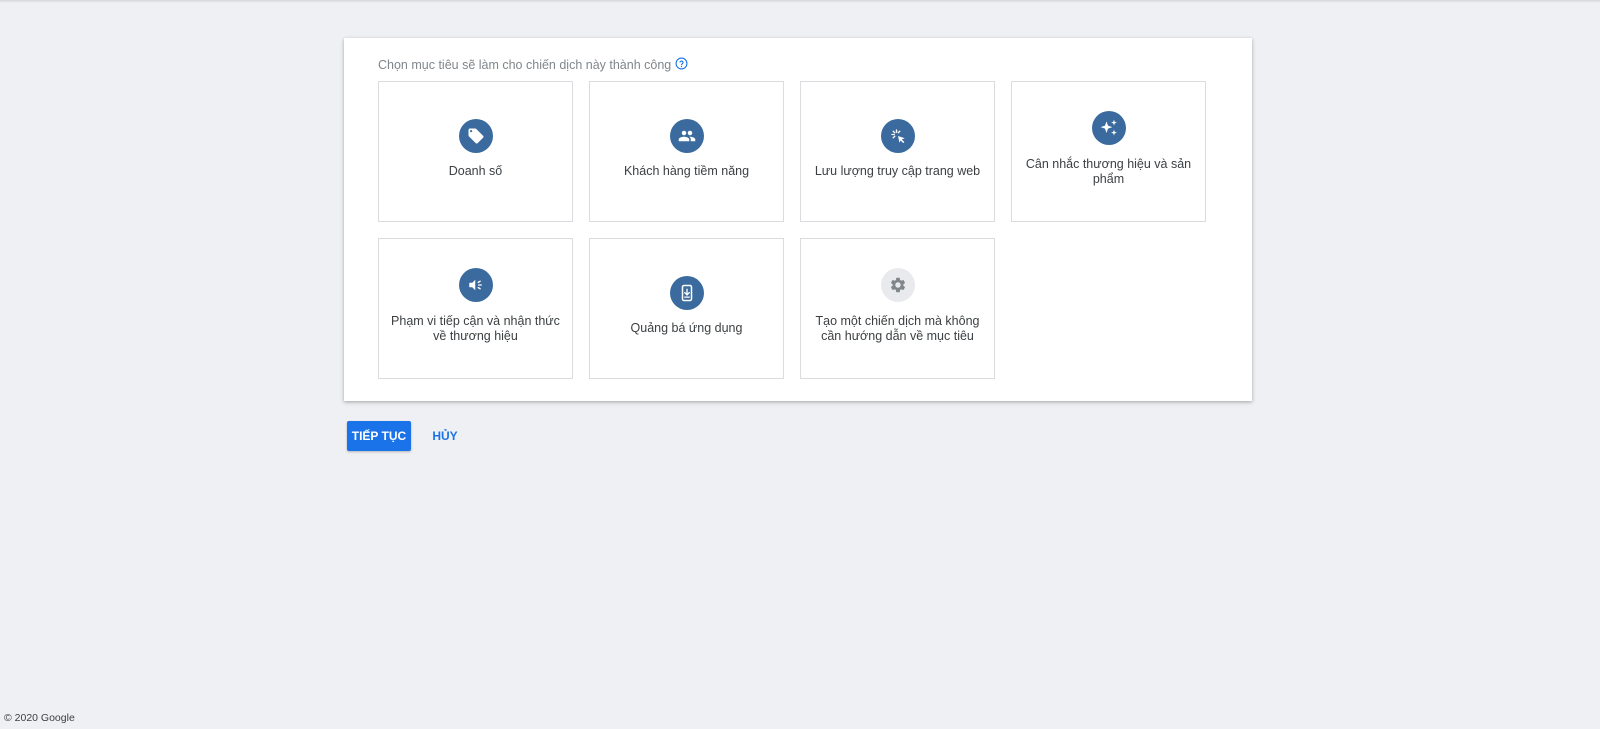  I want to click on goal-tile-app-promotion: Quảng bá ứng dụng, so click(686, 308).